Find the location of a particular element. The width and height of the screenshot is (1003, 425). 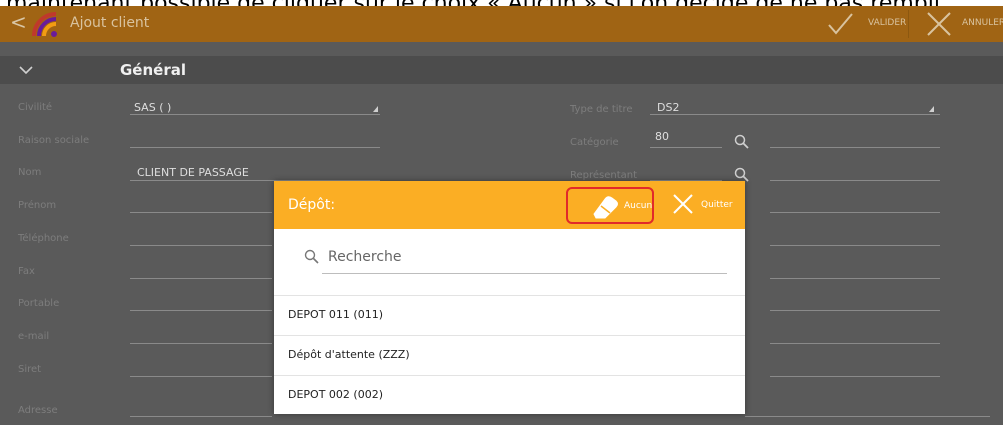

label-representant: Représentant is located at coordinates (604, 175).